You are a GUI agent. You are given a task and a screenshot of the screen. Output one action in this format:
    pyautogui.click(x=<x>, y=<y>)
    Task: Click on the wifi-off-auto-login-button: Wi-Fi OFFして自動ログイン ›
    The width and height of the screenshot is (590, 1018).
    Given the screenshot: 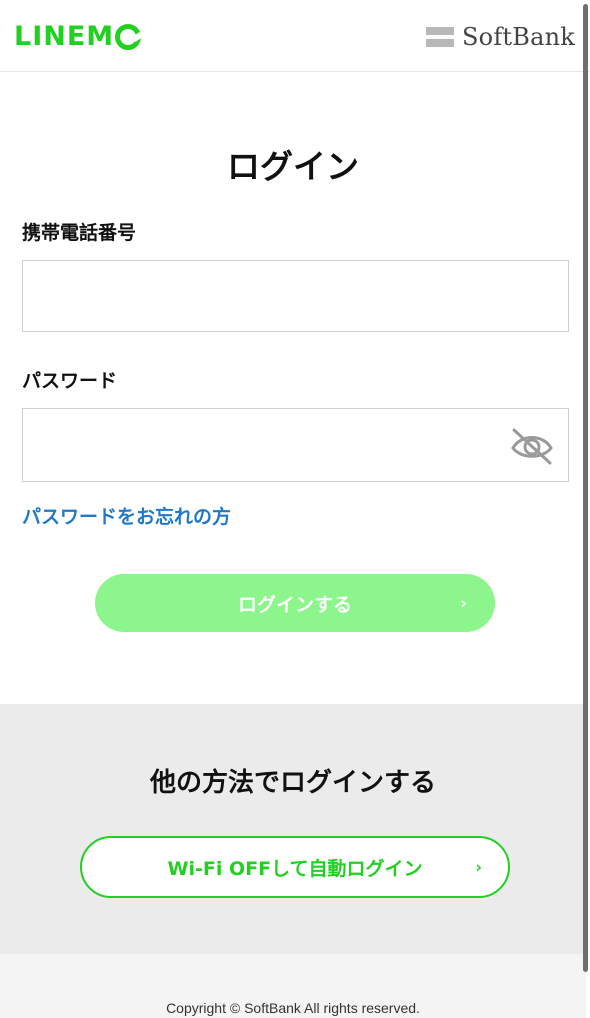 What is the action you would take?
    pyautogui.click(x=295, y=867)
    